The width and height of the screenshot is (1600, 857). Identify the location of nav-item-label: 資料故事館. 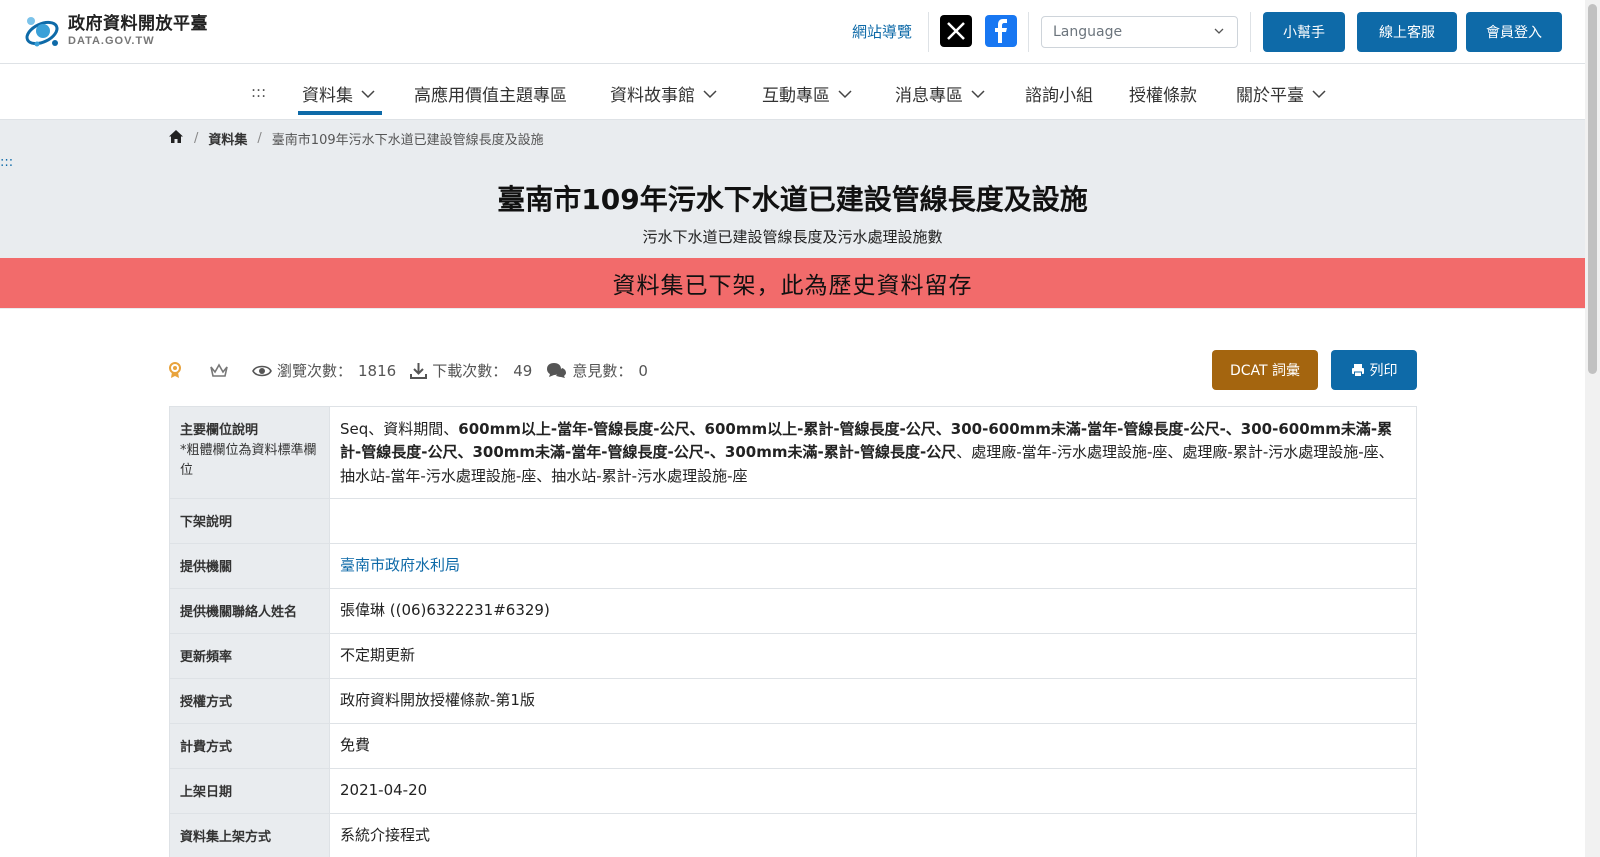
(652, 96).